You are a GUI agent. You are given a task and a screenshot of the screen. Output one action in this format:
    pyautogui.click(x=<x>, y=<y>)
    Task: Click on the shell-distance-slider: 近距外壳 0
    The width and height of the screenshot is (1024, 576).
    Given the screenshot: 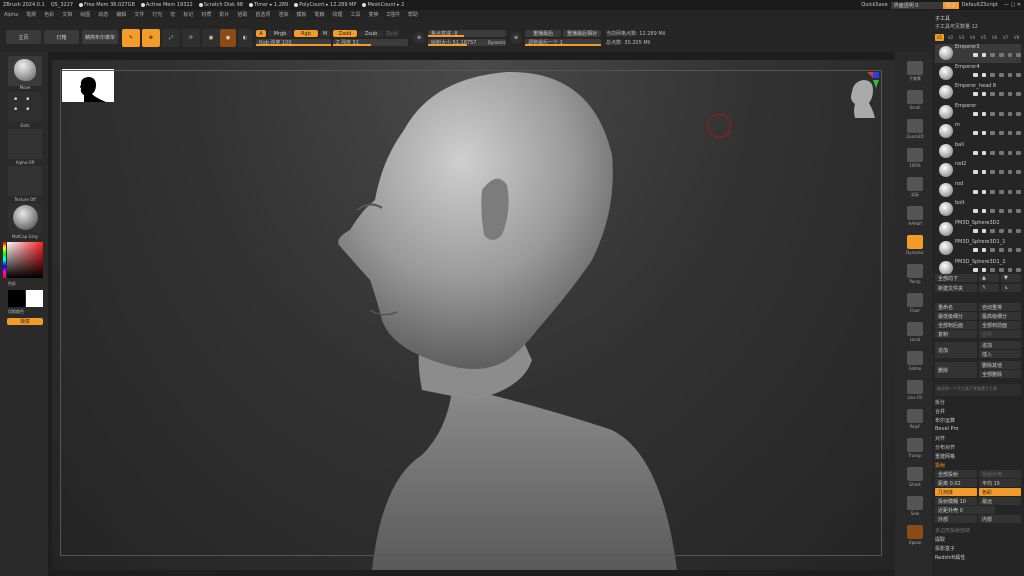 What is the action you would take?
    pyautogui.click(x=965, y=510)
    